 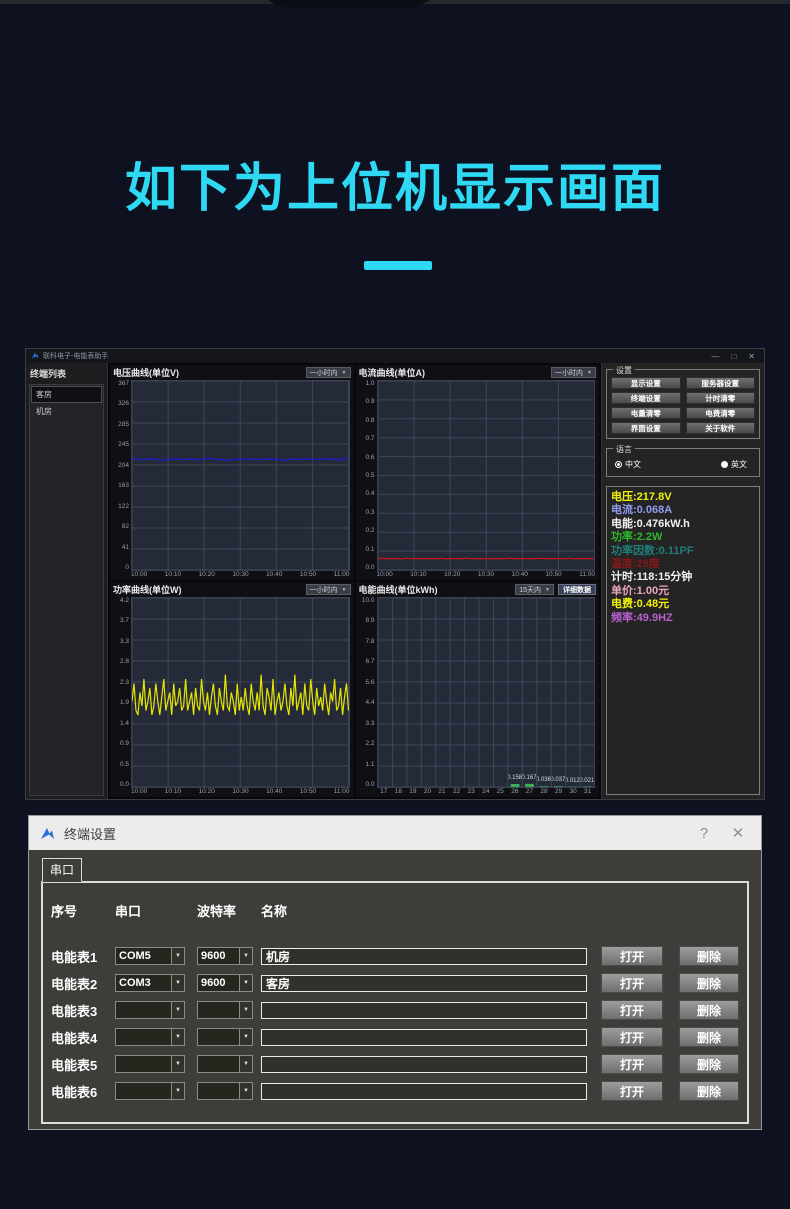 I want to click on power-range-select: 一小时内 ▼, so click(x=328, y=589).